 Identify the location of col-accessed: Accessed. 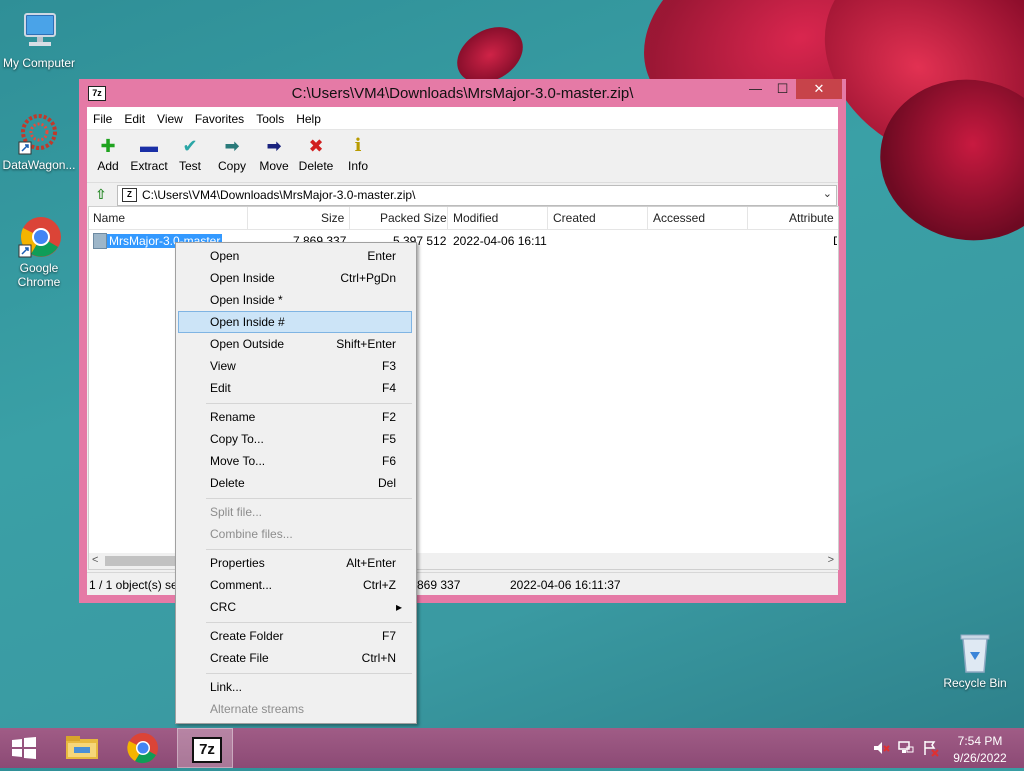
(679, 218).